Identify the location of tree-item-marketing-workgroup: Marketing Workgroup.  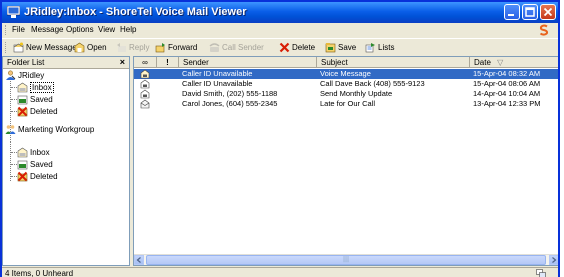
(49, 129).